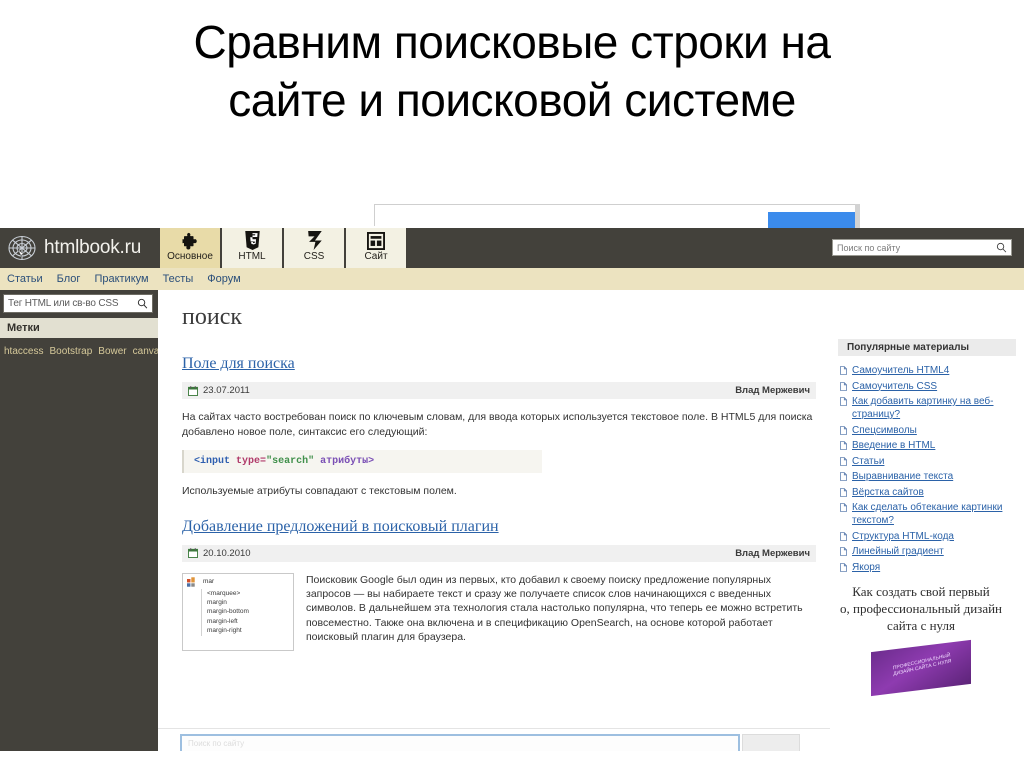  What do you see at coordinates (69, 279) in the screenshot?
I see `nav-item-blog: Блог` at bounding box center [69, 279].